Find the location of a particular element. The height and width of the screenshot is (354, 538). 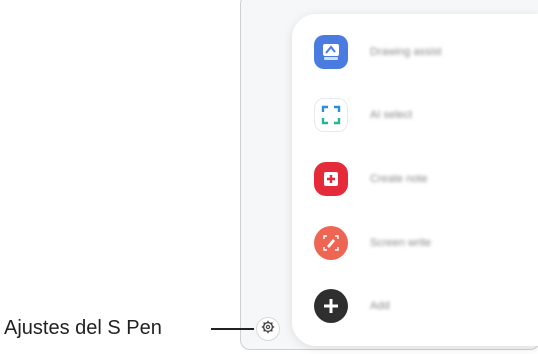

air-command-item-label: Create note is located at coordinates (399, 179).